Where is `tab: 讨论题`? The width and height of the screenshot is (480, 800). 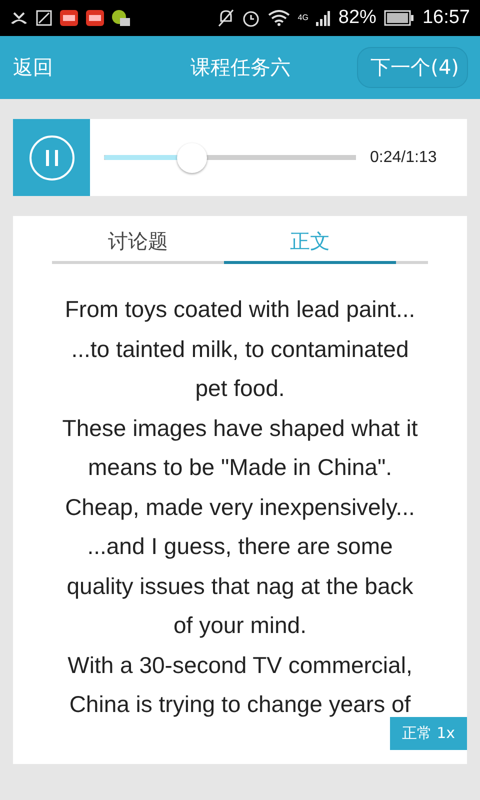
tab: 讨论题 is located at coordinates (138, 246).